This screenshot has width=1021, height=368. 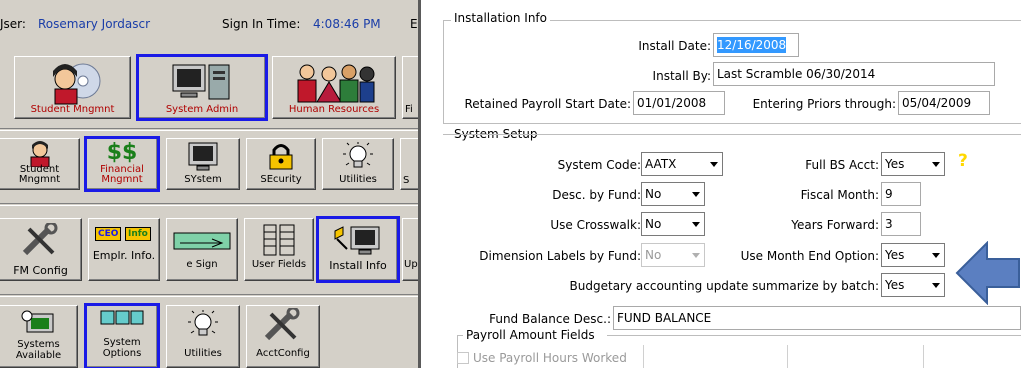 What do you see at coordinates (122, 174) in the screenshot?
I see `tile-label: Financial Mngmnt` at bounding box center [122, 174].